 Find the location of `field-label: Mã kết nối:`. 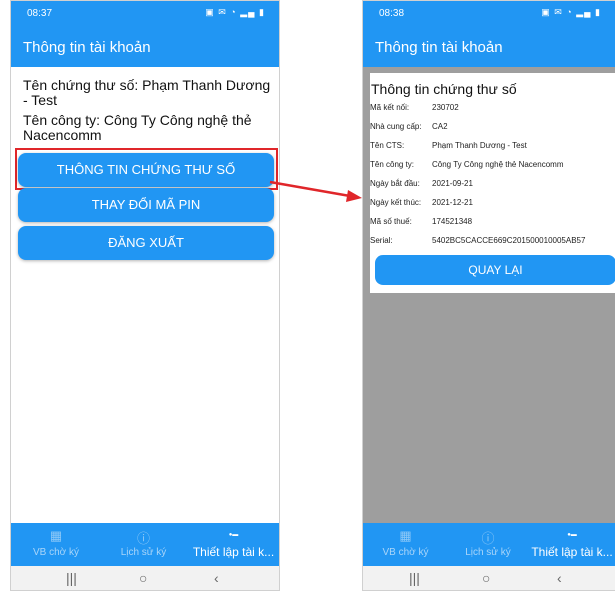

field-label: Mã kết nối: is located at coordinates (390, 107).